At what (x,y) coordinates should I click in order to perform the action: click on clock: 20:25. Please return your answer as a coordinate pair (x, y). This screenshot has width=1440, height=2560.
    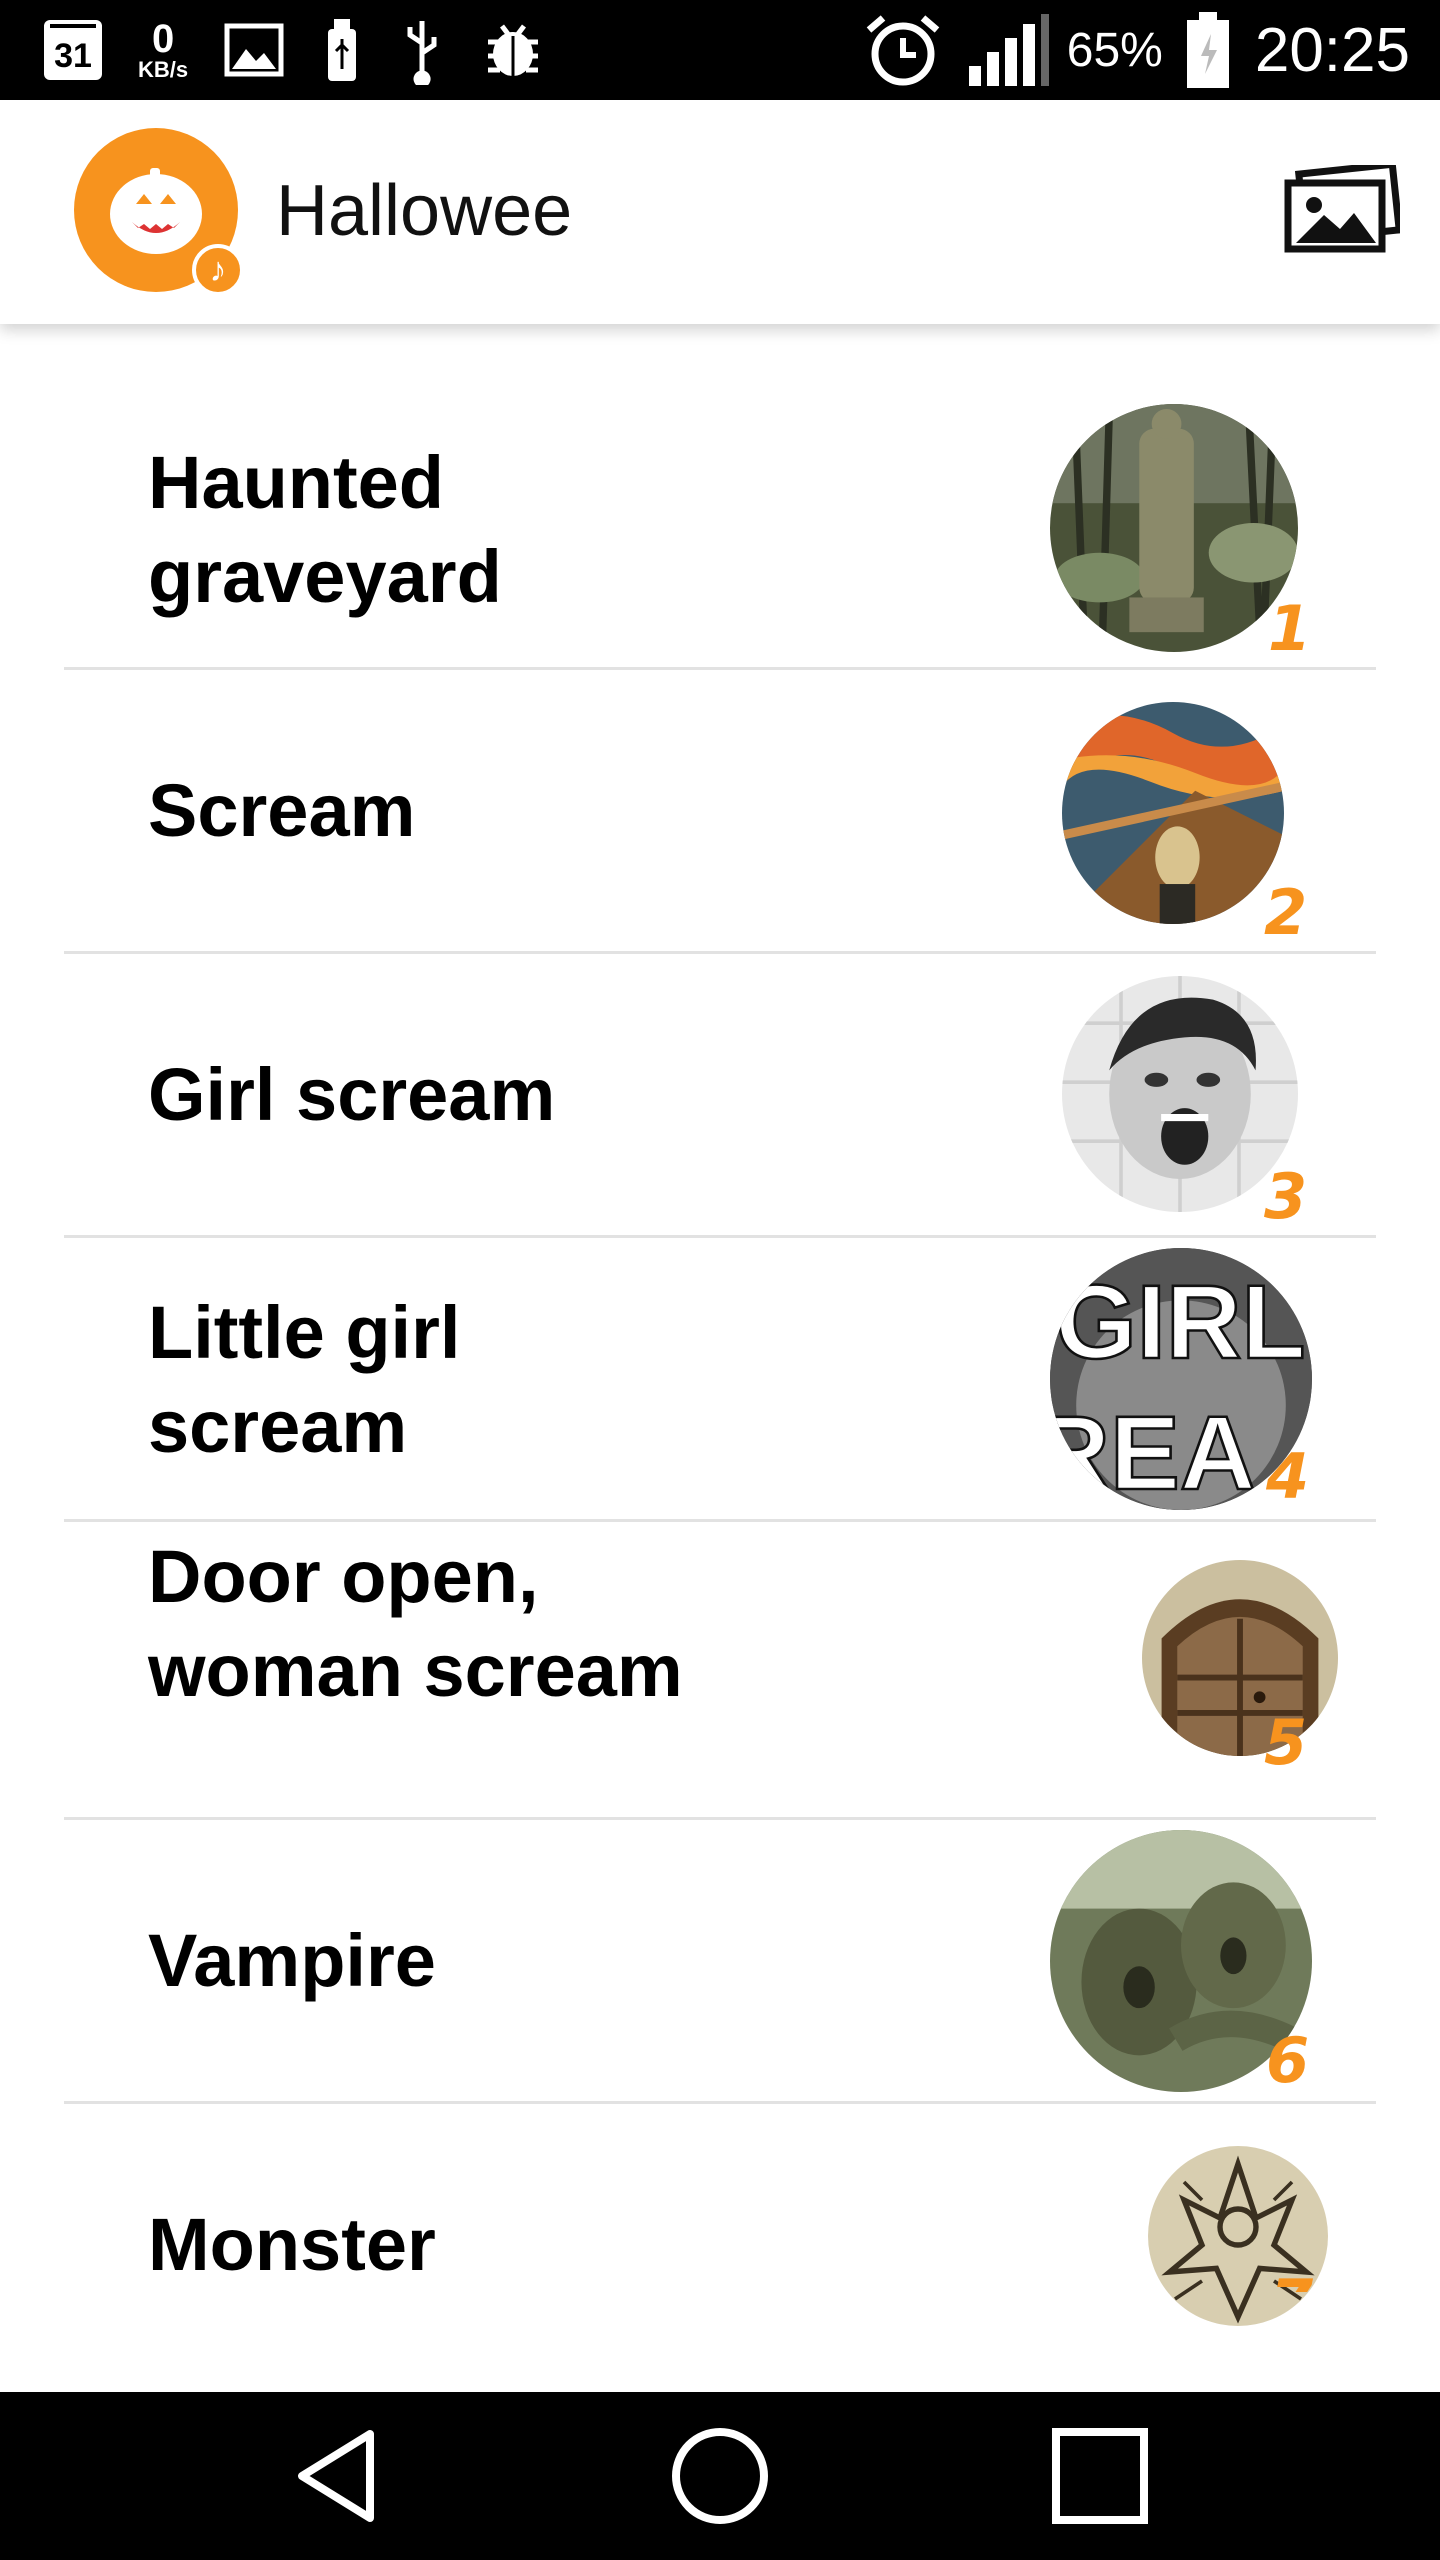
    Looking at the image, I should click on (1332, 50).